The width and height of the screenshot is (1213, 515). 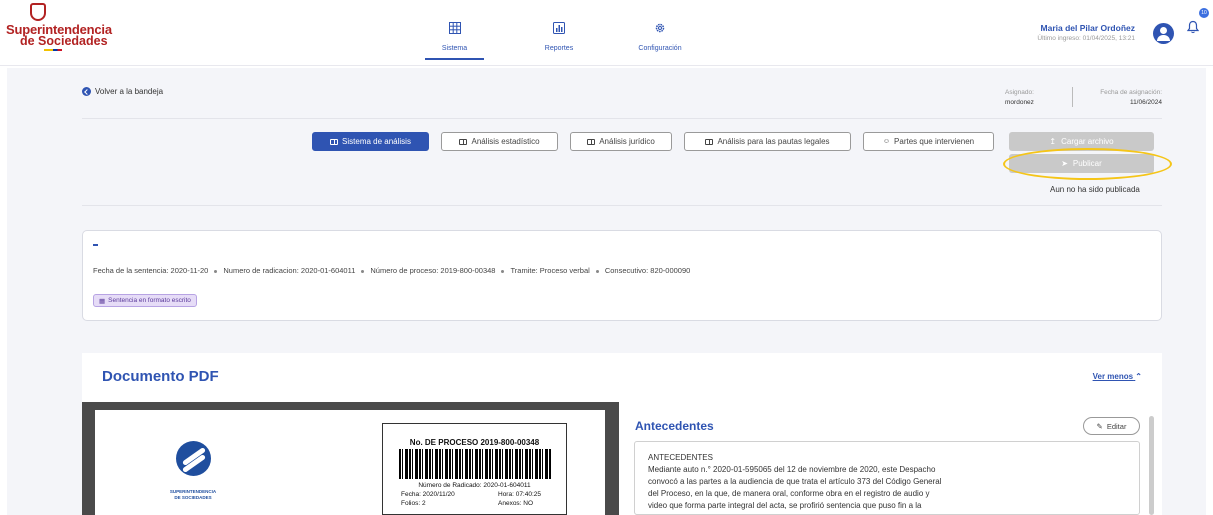 What do you see at coordinates (454, 48) in the screenshot?
I see `nav-sistema-label: Sistema` at bounding box center [454, 48].